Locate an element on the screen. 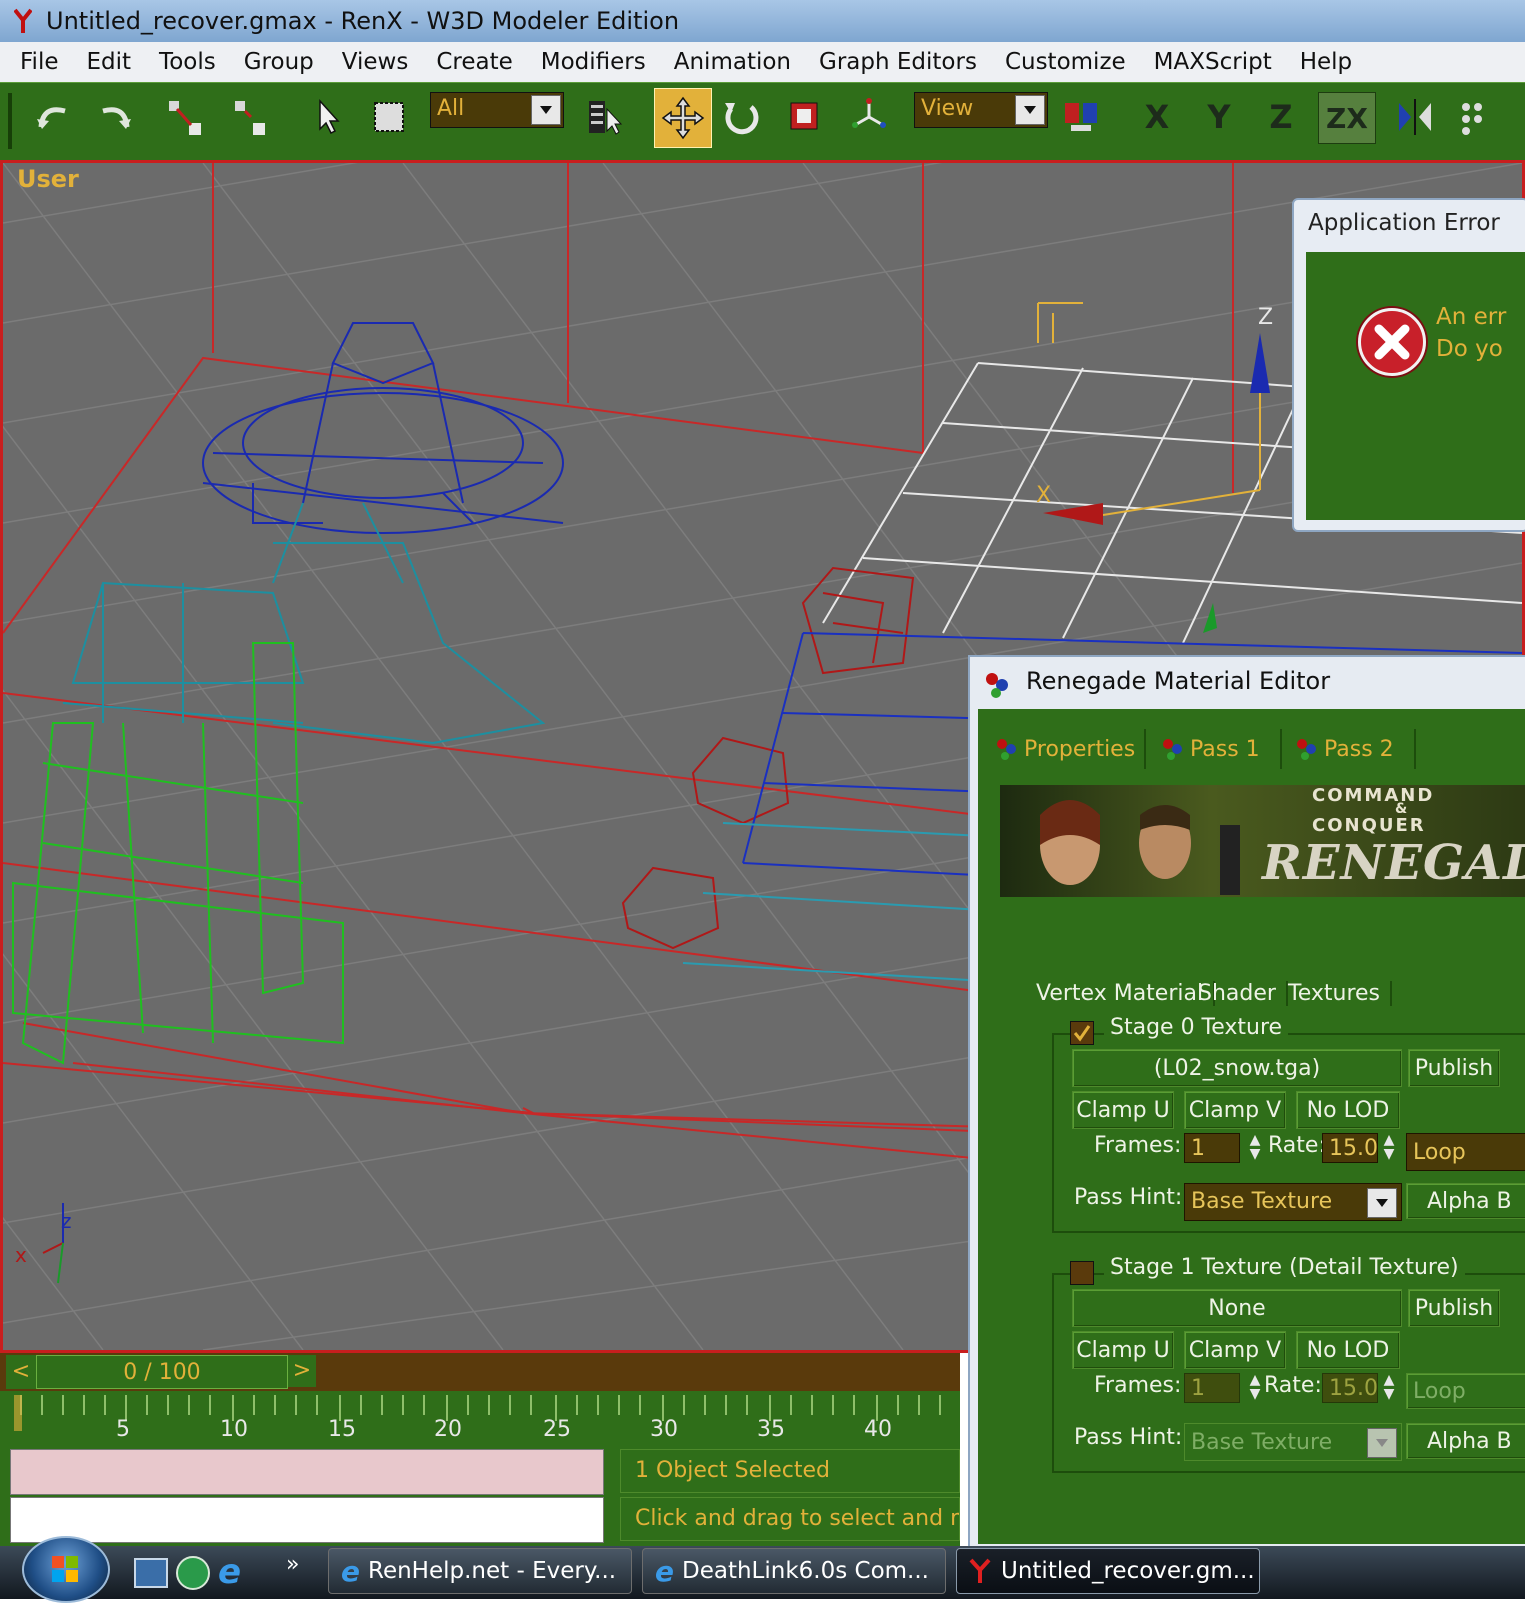 Image resolution: width=1525 pixels, height=1605 pixels. track-bar: 5 10 15 20 25 30 35 40 is located at coordinates (480, 1417).